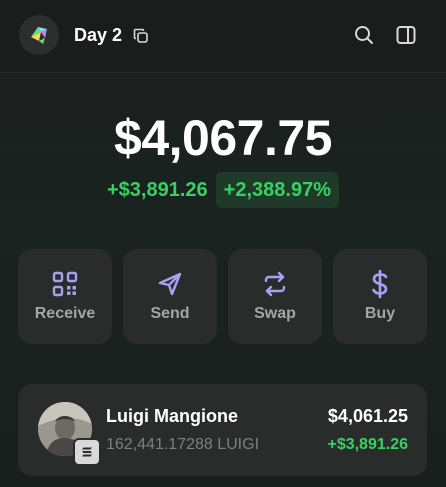  I want to click on account-name: Day 2, so click(98, 35).